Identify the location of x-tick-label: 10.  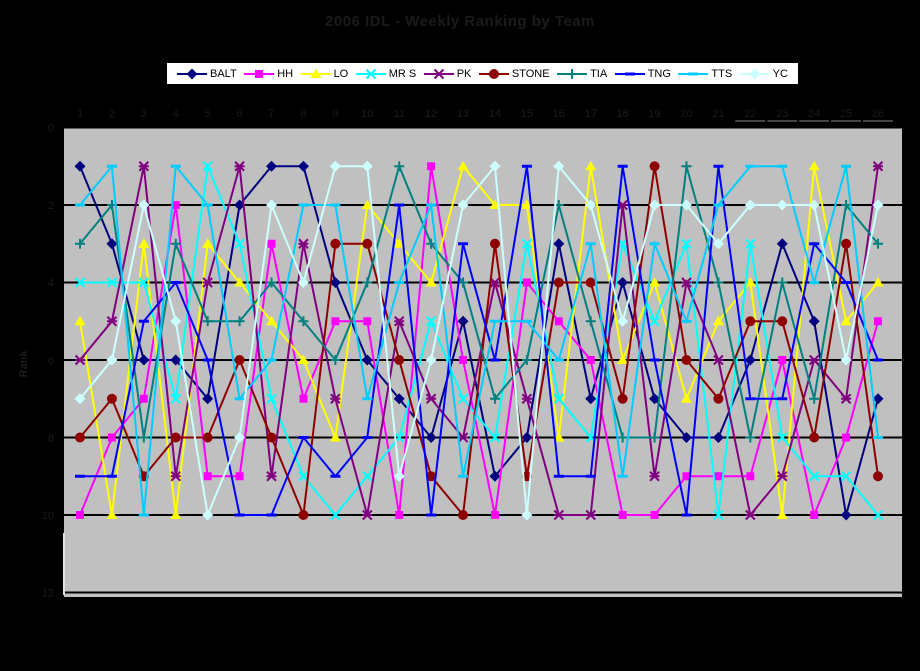
(367, 114).